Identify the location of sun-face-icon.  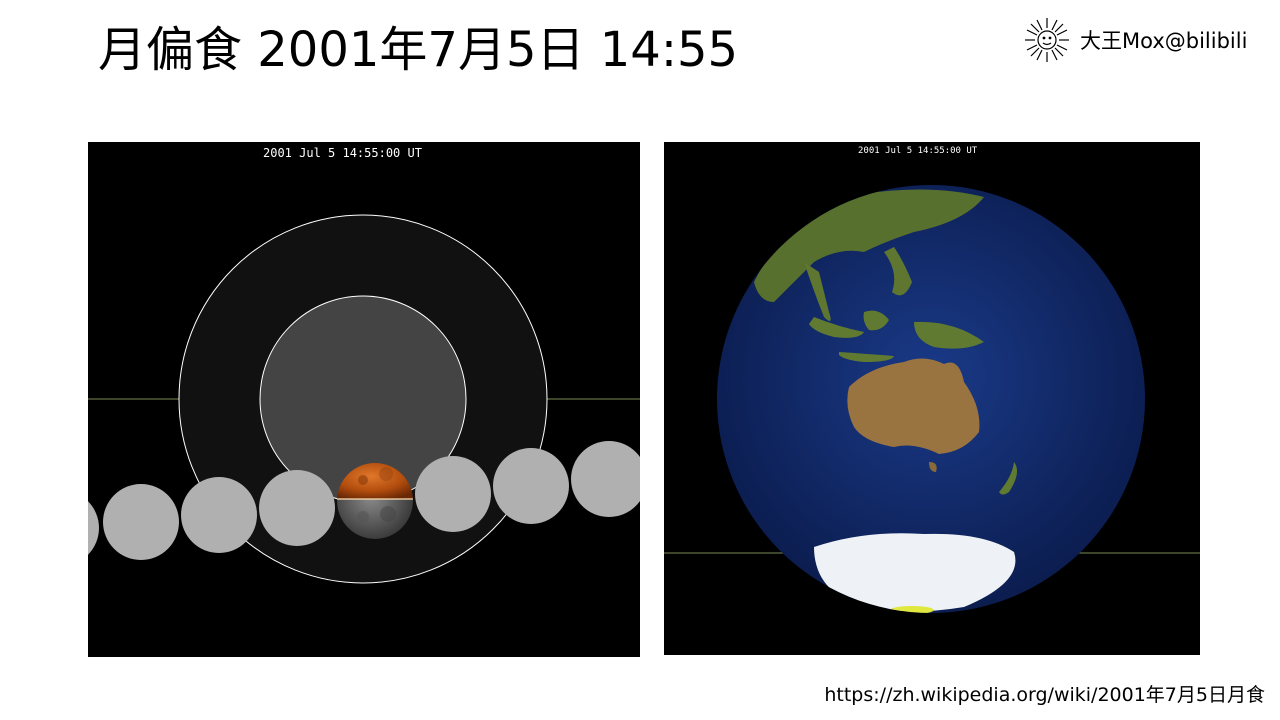
(1047, 40).